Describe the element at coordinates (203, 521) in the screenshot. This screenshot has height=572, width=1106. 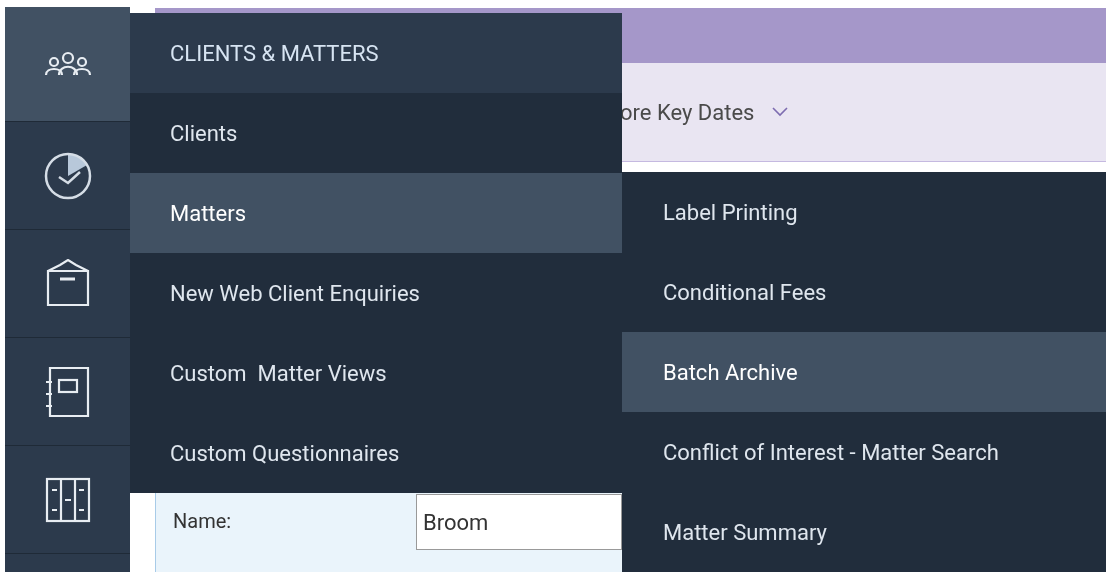
I see `form-label: Name:` at that location.